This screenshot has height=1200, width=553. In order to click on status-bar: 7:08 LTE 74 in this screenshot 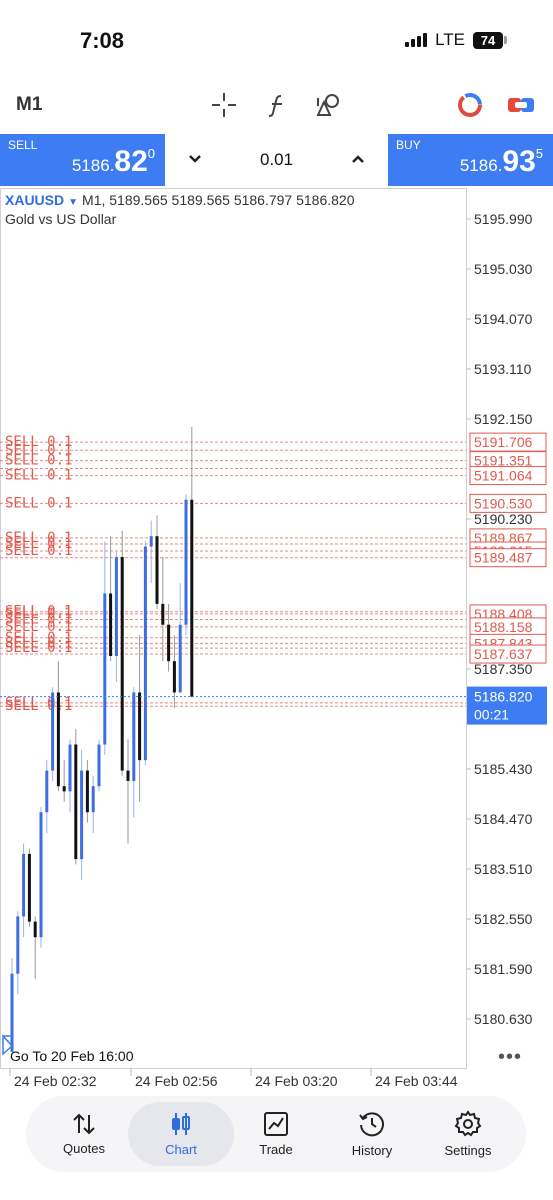, I will do `click(276, 40)`.